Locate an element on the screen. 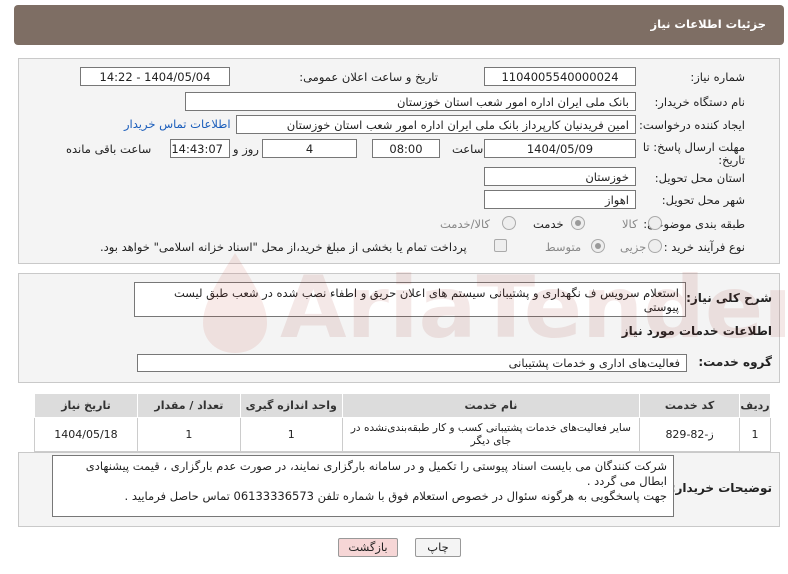 The width and height of the screenshot is (788, 574). cell-service-code: ز-82-829 is located at coordinates (690, 434).